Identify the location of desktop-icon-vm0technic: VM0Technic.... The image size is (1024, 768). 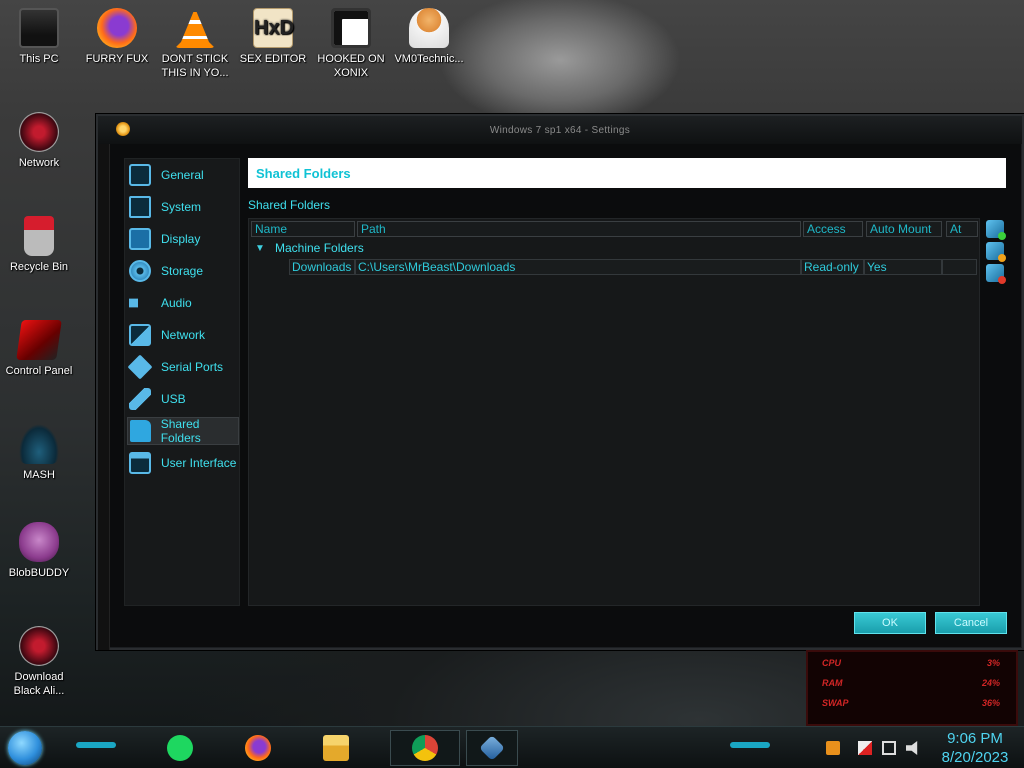
(429, 37).